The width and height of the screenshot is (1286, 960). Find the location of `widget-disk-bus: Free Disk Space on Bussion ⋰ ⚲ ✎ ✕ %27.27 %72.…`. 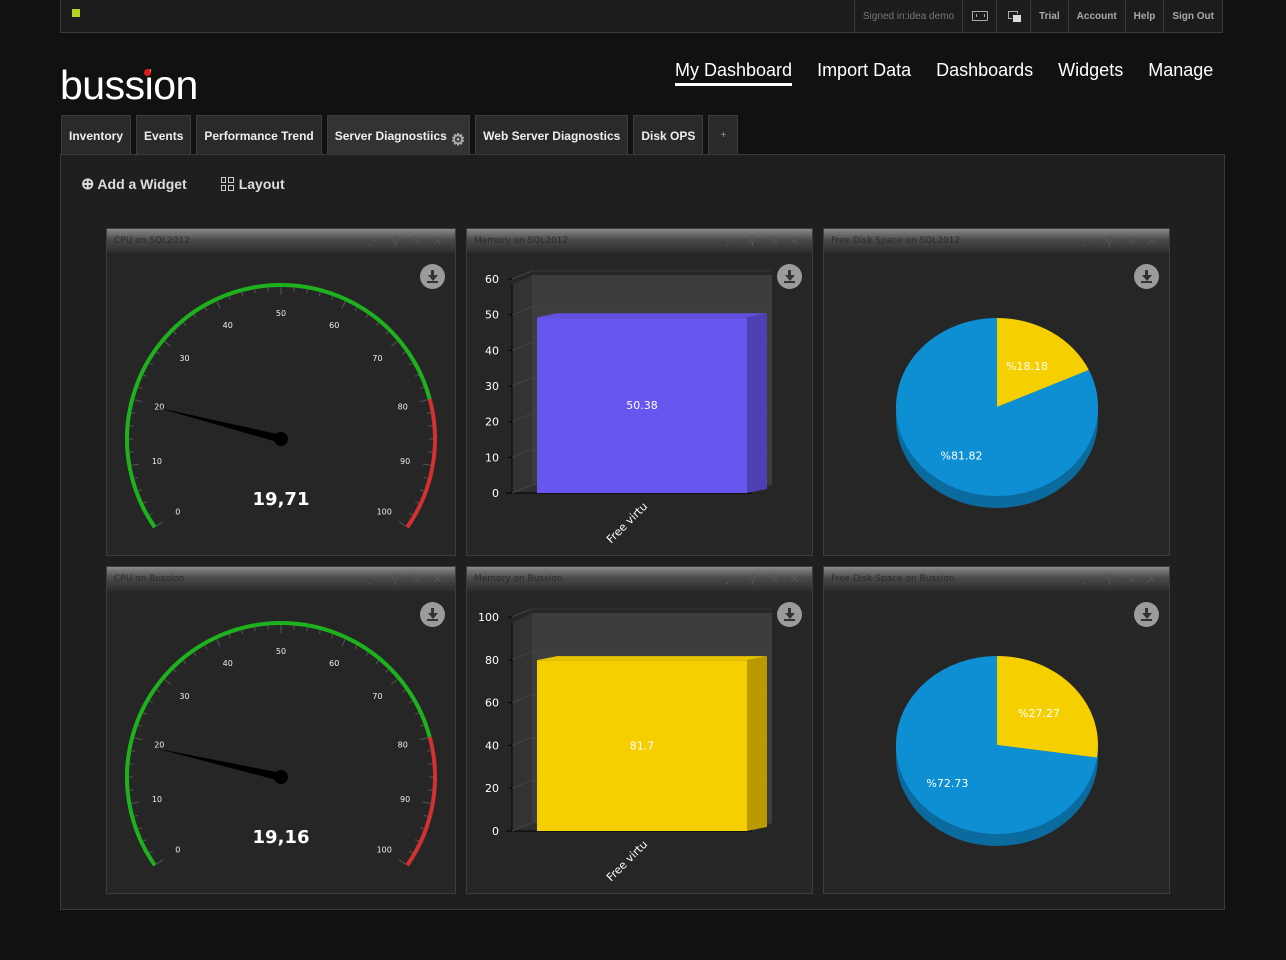

widget-disk-bus: Free Disk Space on Bussion ⋰ ⚲ ✎ ✕ %27.27 %72.… is located at coordinates (996, 730).